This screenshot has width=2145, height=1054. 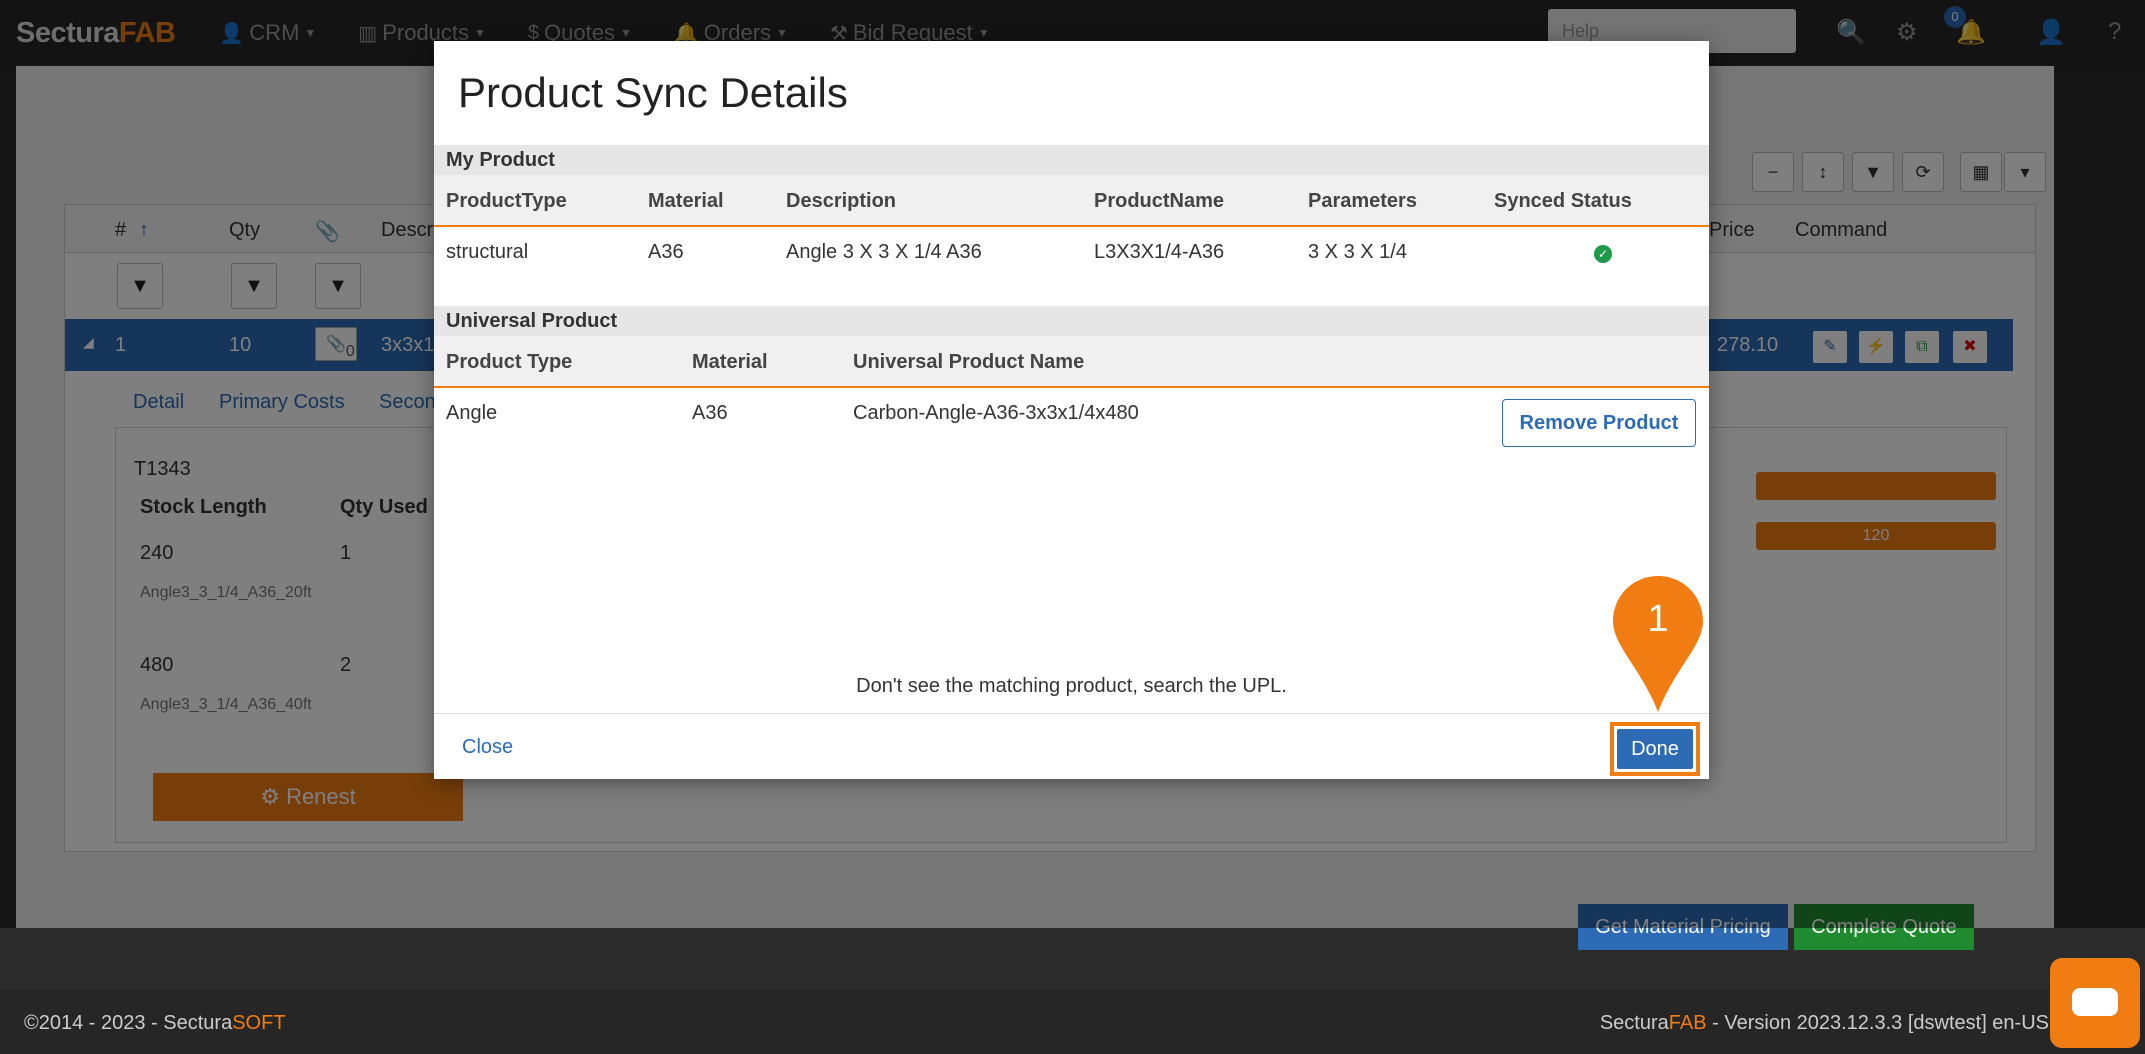 I want to click on remove-product-button: Remove Product, so click(x=1599, y=423).